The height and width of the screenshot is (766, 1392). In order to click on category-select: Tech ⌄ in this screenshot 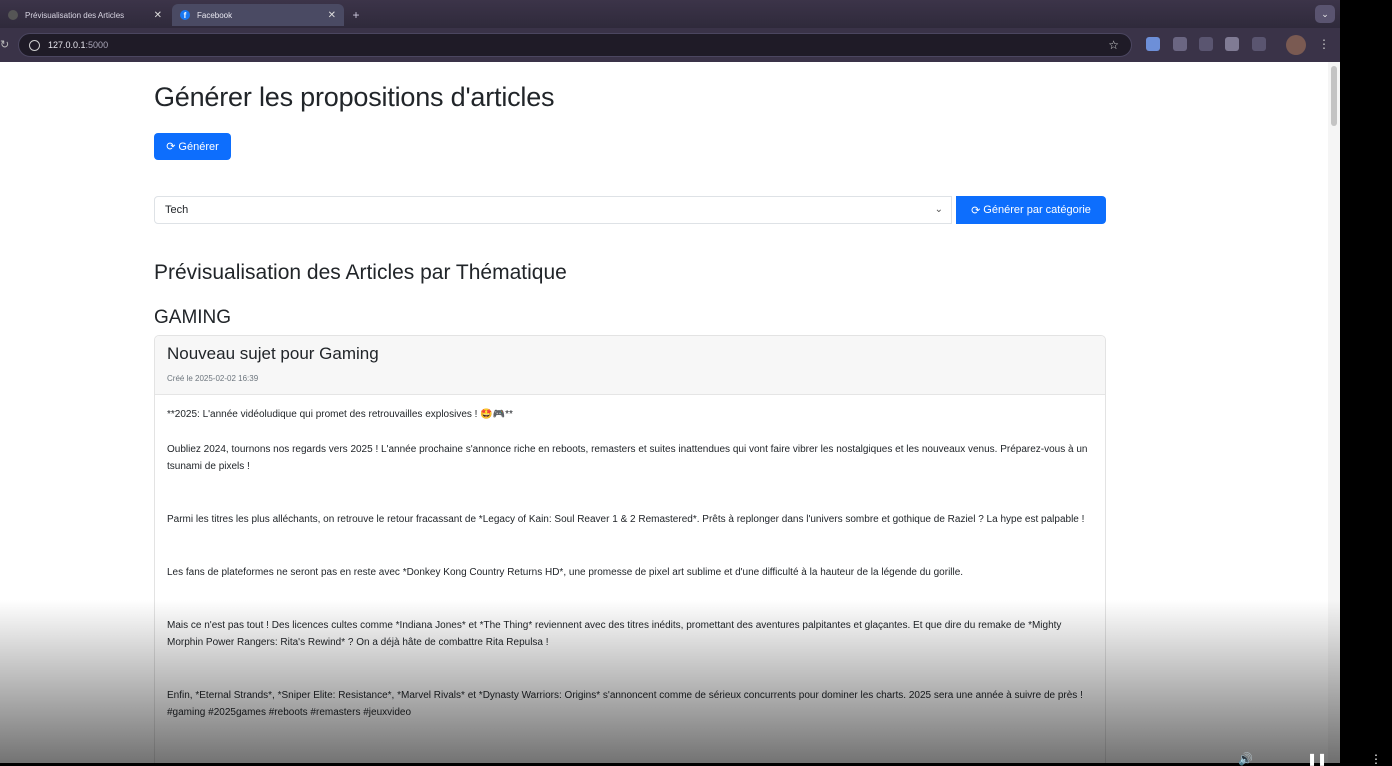, I will do `click(553, 210)`.